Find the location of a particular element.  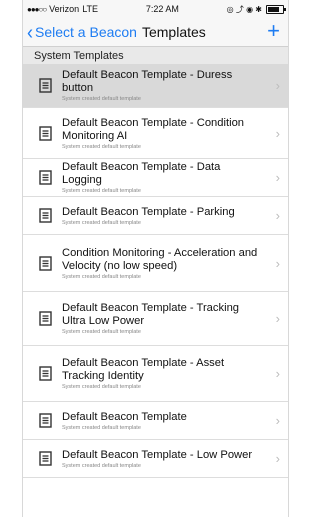

template-title: Default Beacon Template - Parking is located at coordinates (148, 211).